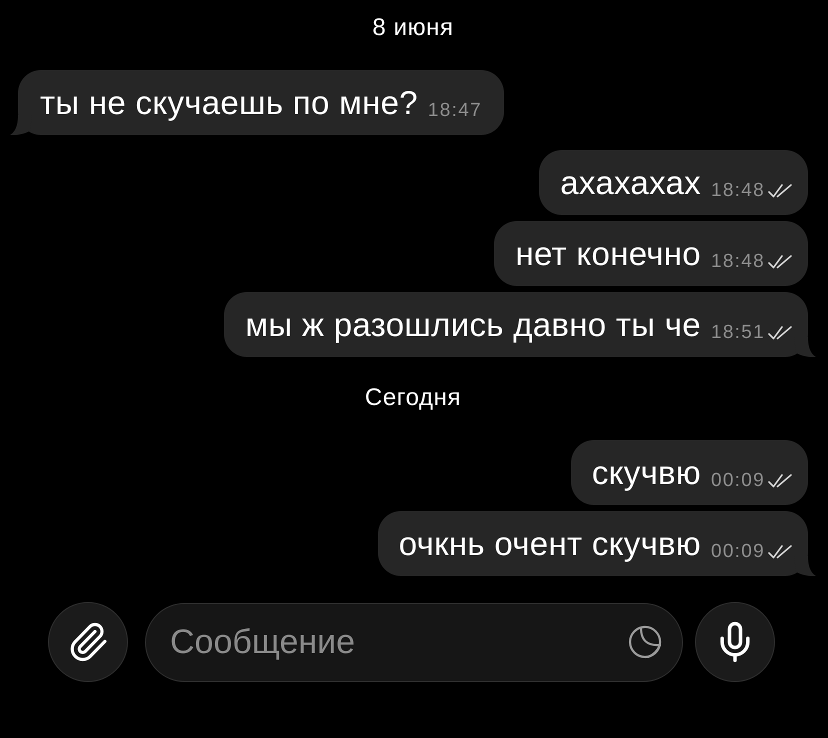 The height and width of the screenshot is (738, 828). I want to click on message-time: 18:51, so click(737, 333).